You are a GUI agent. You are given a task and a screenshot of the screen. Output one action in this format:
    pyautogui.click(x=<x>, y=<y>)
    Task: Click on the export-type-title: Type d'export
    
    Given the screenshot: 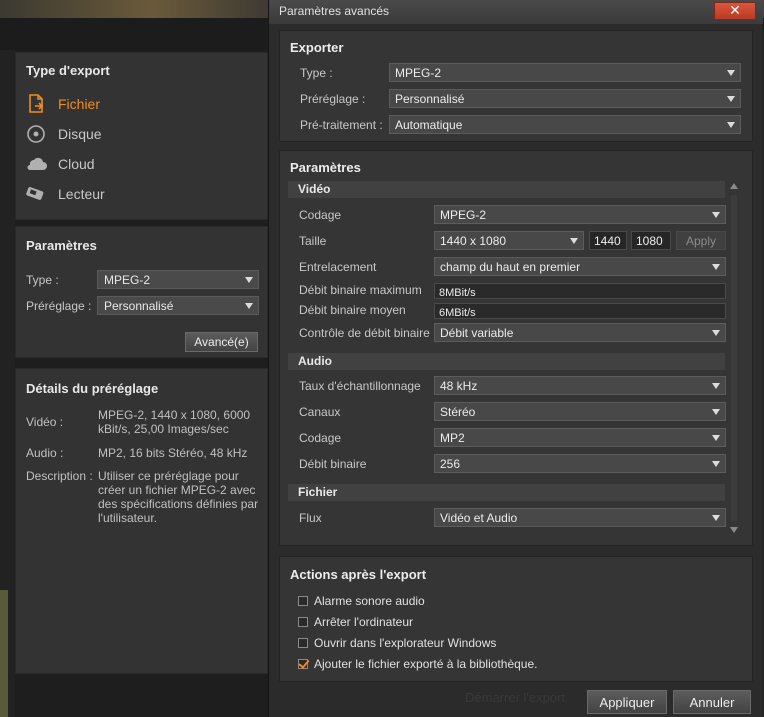 What is the action you would take?
    pyautogui.click(x=68, y=70)
    